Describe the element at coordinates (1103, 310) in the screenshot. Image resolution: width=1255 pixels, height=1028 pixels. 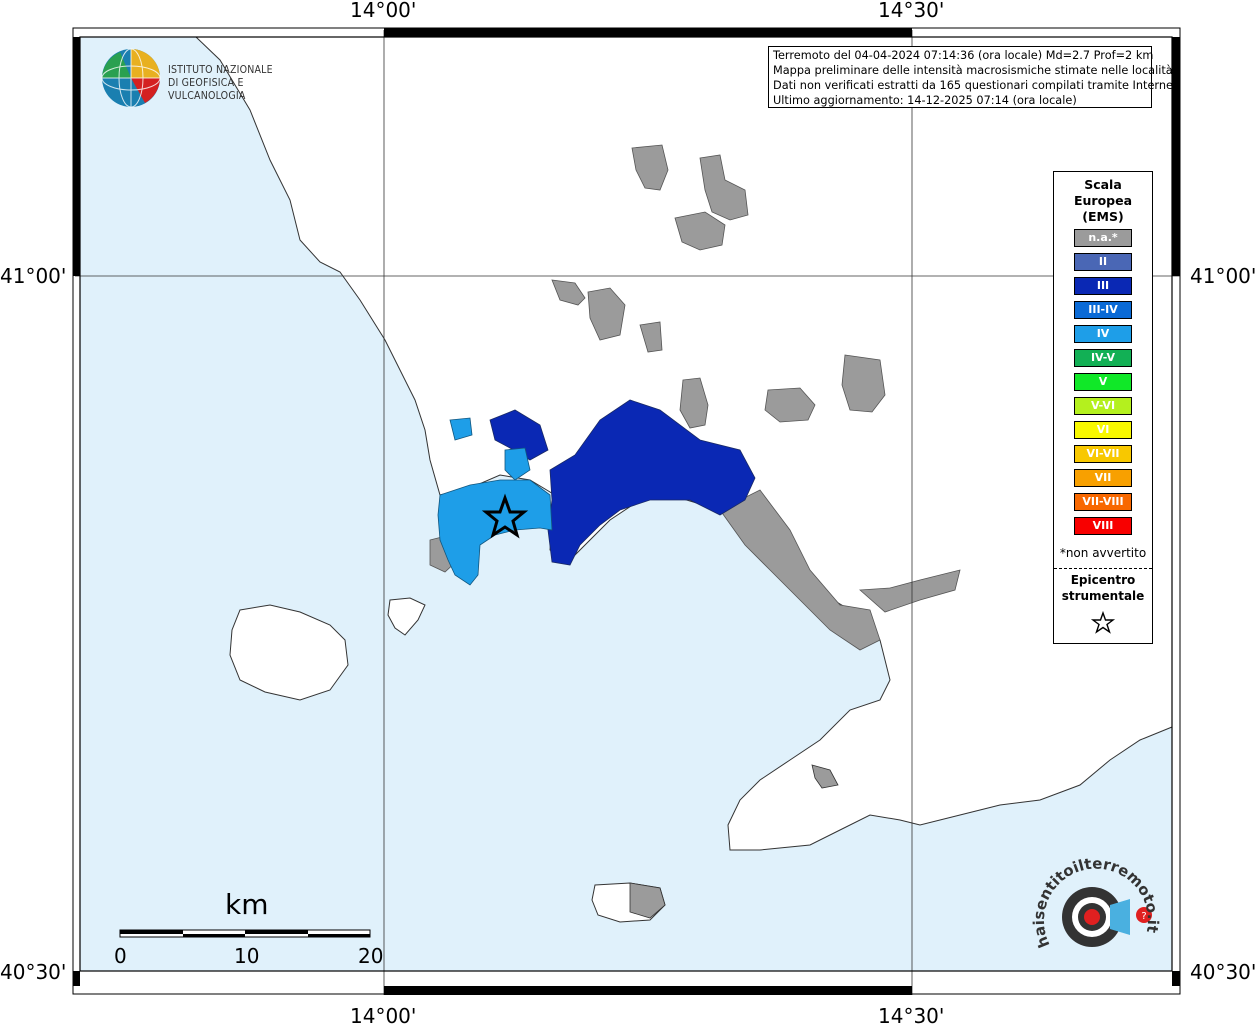
I see `legend-item-iii-iv: III-IV` at that location.